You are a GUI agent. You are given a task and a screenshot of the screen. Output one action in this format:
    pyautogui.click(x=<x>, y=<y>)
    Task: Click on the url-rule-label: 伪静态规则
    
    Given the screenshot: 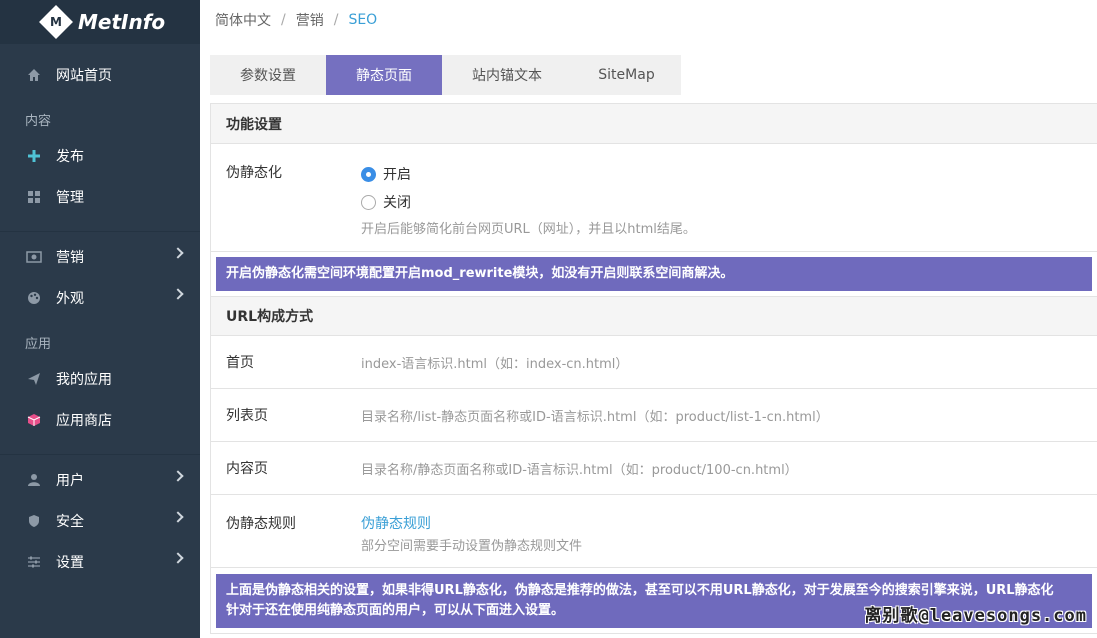 What is the action you would take?
    pyautogui.click(x=261, y=524)
    